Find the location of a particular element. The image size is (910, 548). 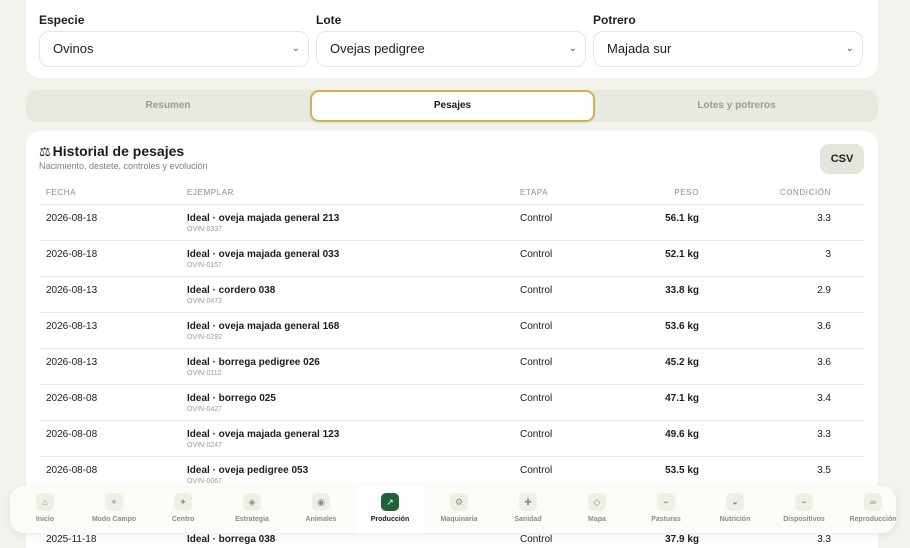

signal-icon: ⌁ is located at coordinates (804, 502).